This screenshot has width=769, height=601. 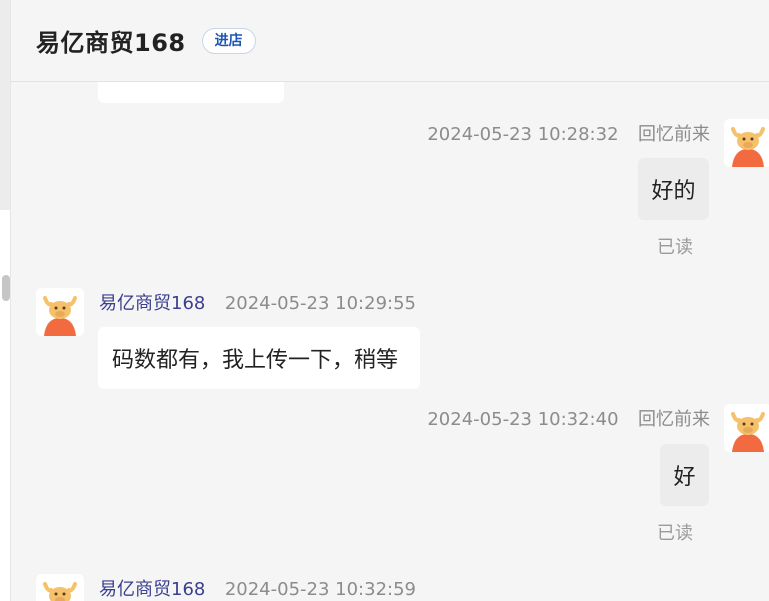 I want to click on left-scrollbar-thumb, so click(x=5, y=105).